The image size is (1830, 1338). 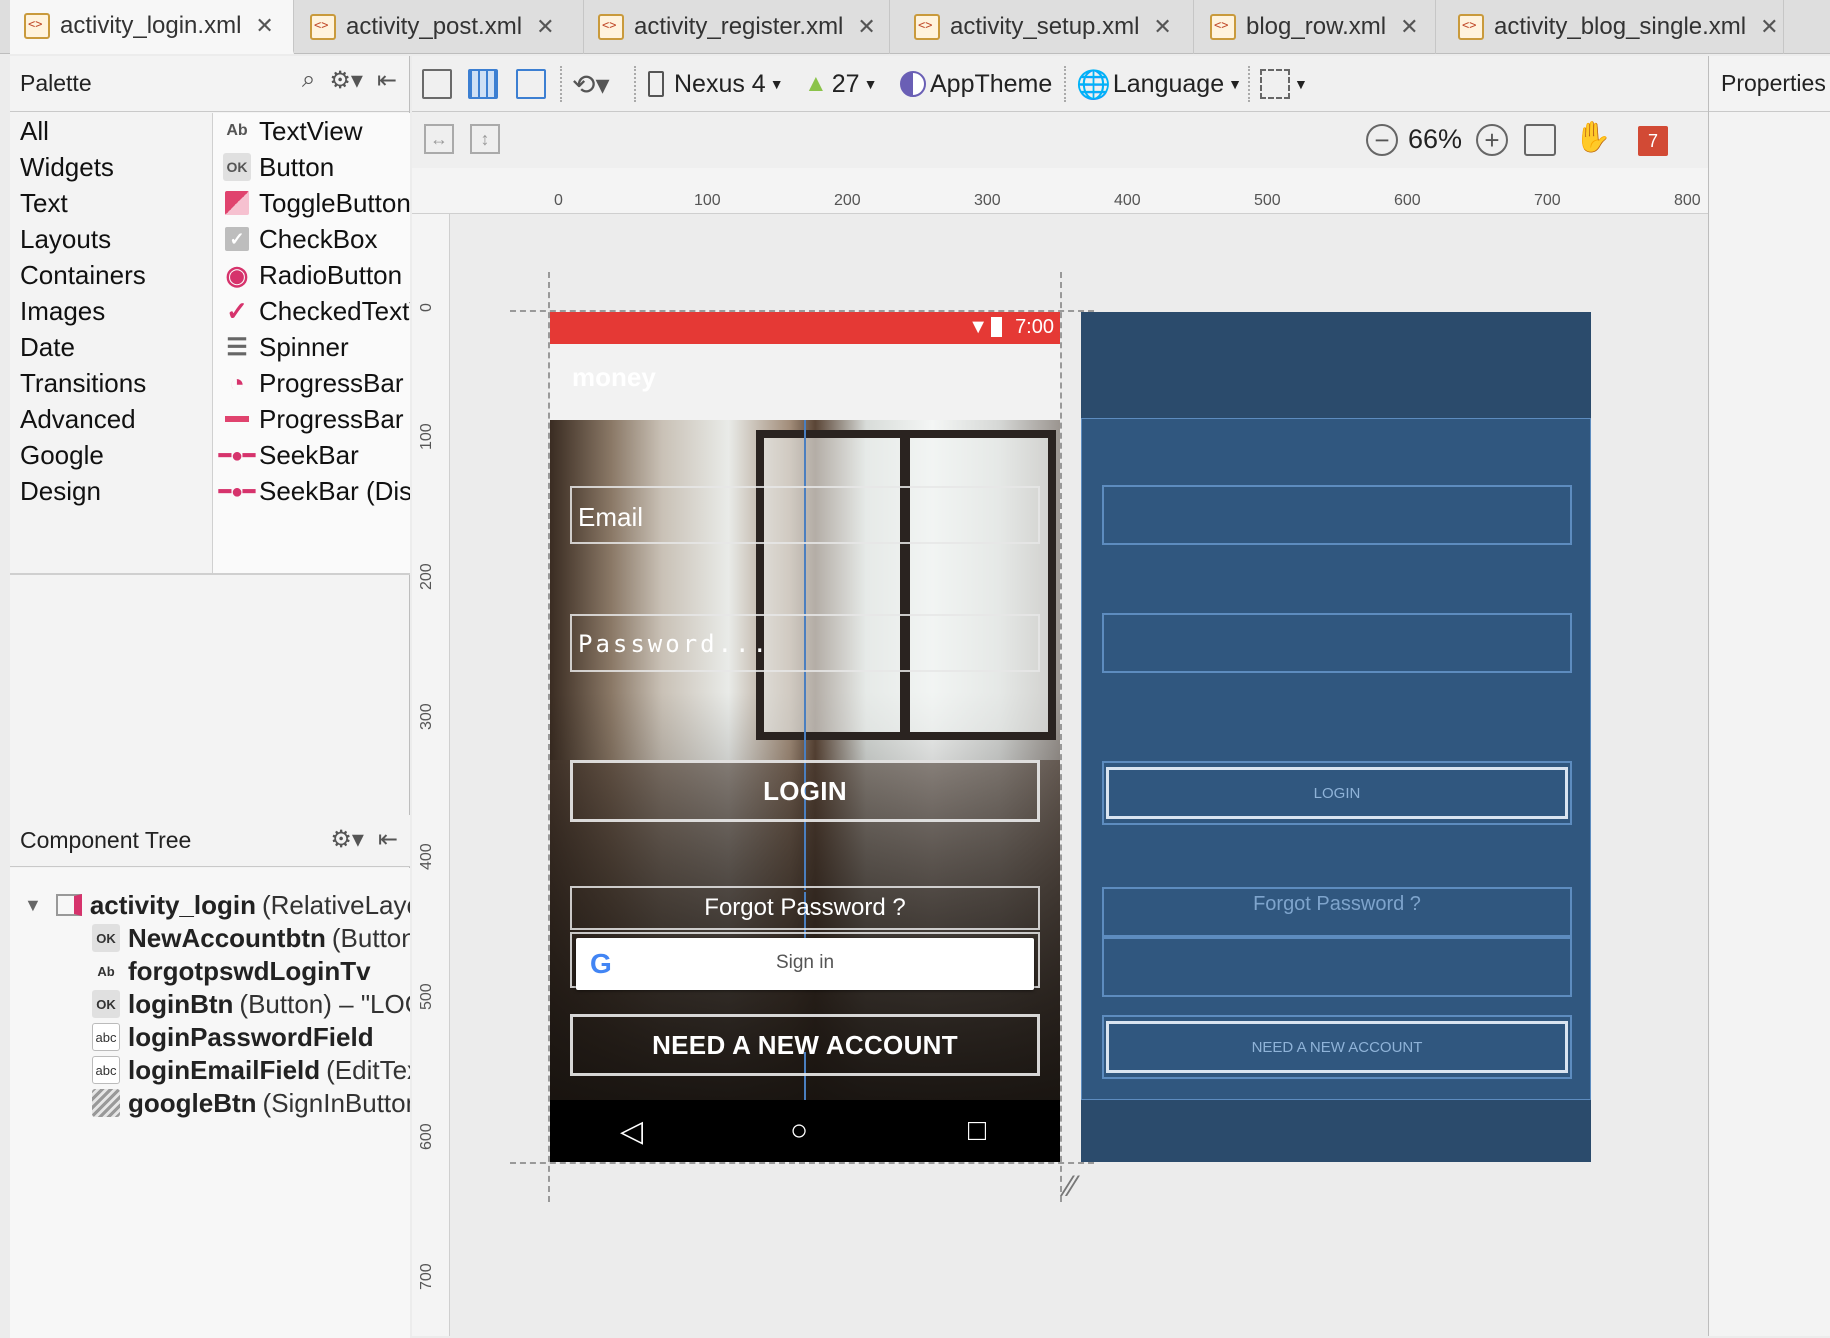 I want to click on wifi-icon: ▼, so click(x=978, y=327).